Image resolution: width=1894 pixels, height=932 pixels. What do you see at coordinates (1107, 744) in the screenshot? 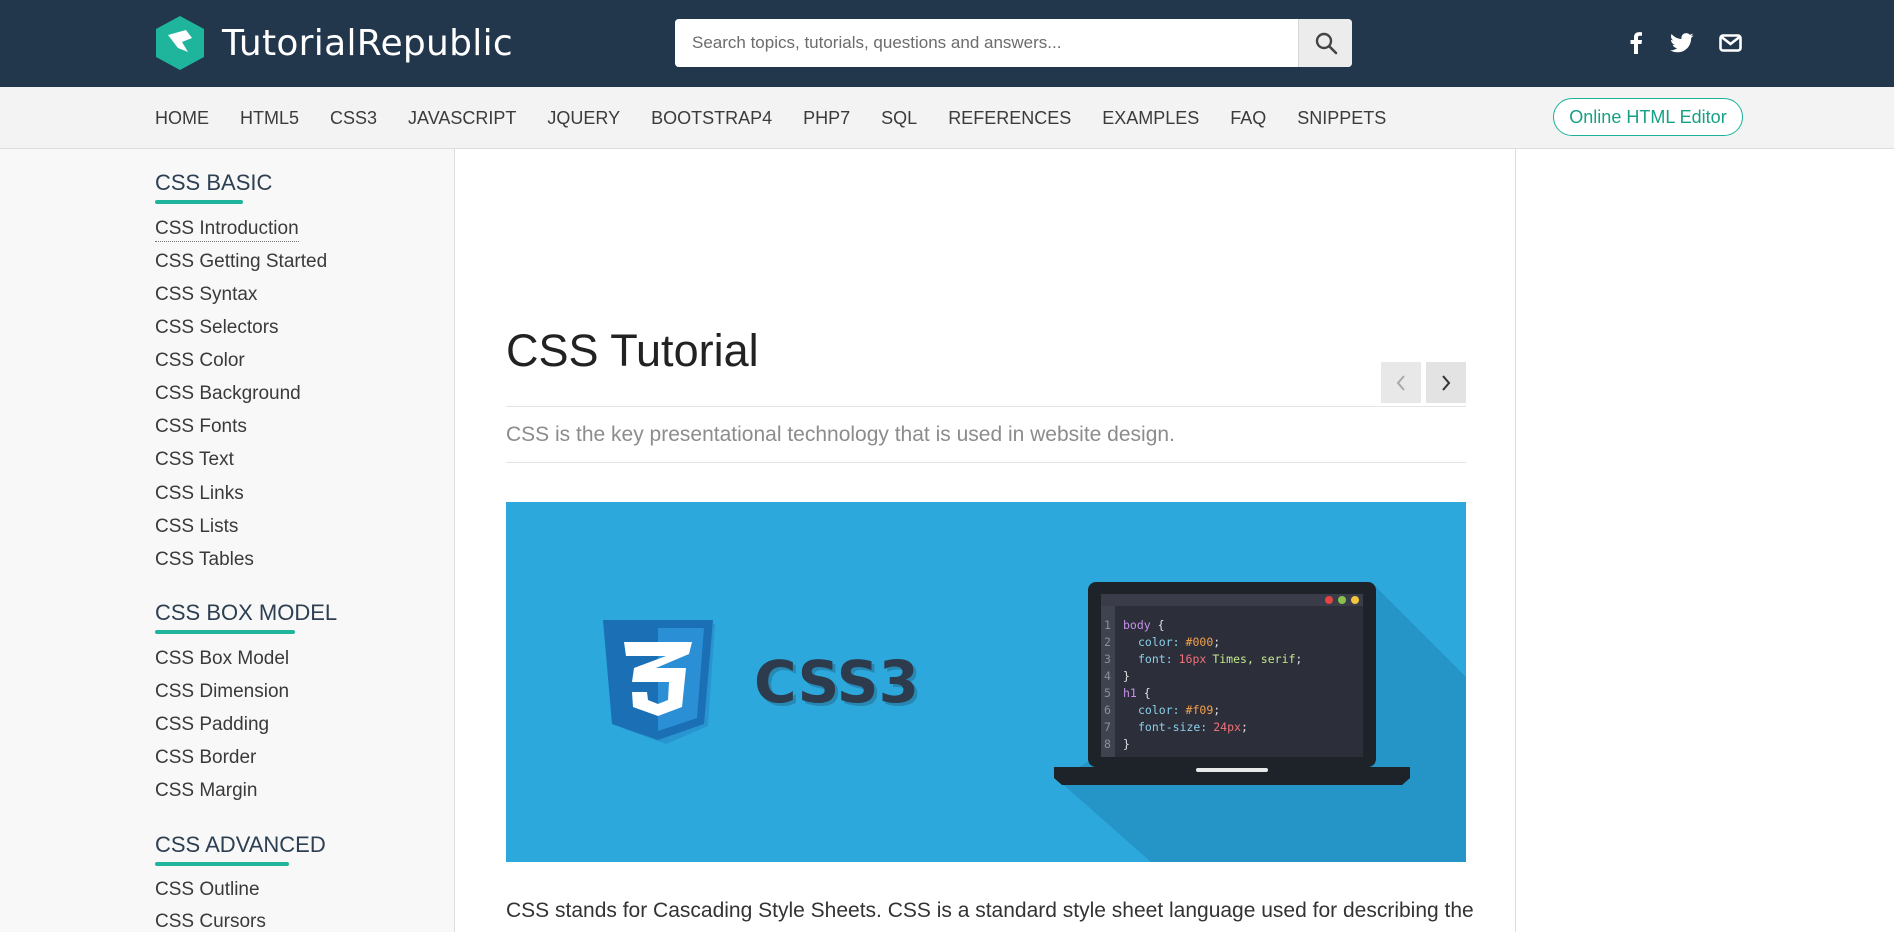
I see `line-number: 8` at bounding box center [1107, 744].